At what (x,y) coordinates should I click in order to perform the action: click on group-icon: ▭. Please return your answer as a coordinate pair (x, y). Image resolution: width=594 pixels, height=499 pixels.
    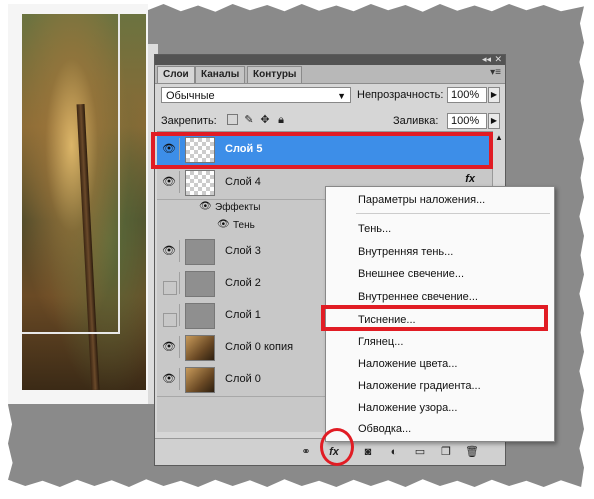
    Looking at the image, I should click on (420, 452).